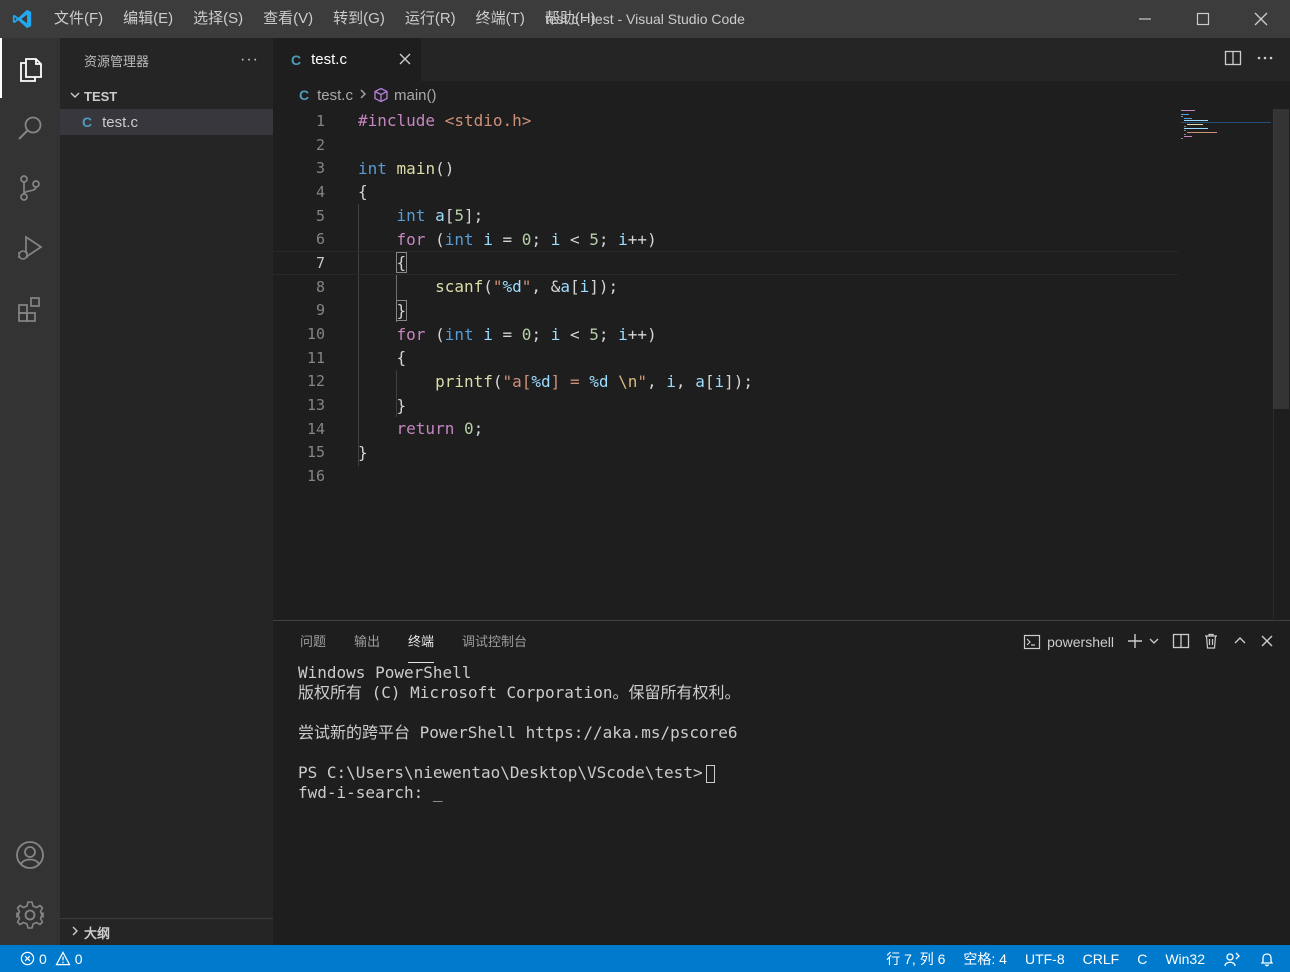 Image resolution: width=1290 pixels, height=972 pixels. I want to click on maximize-button, so click(1203, 19).